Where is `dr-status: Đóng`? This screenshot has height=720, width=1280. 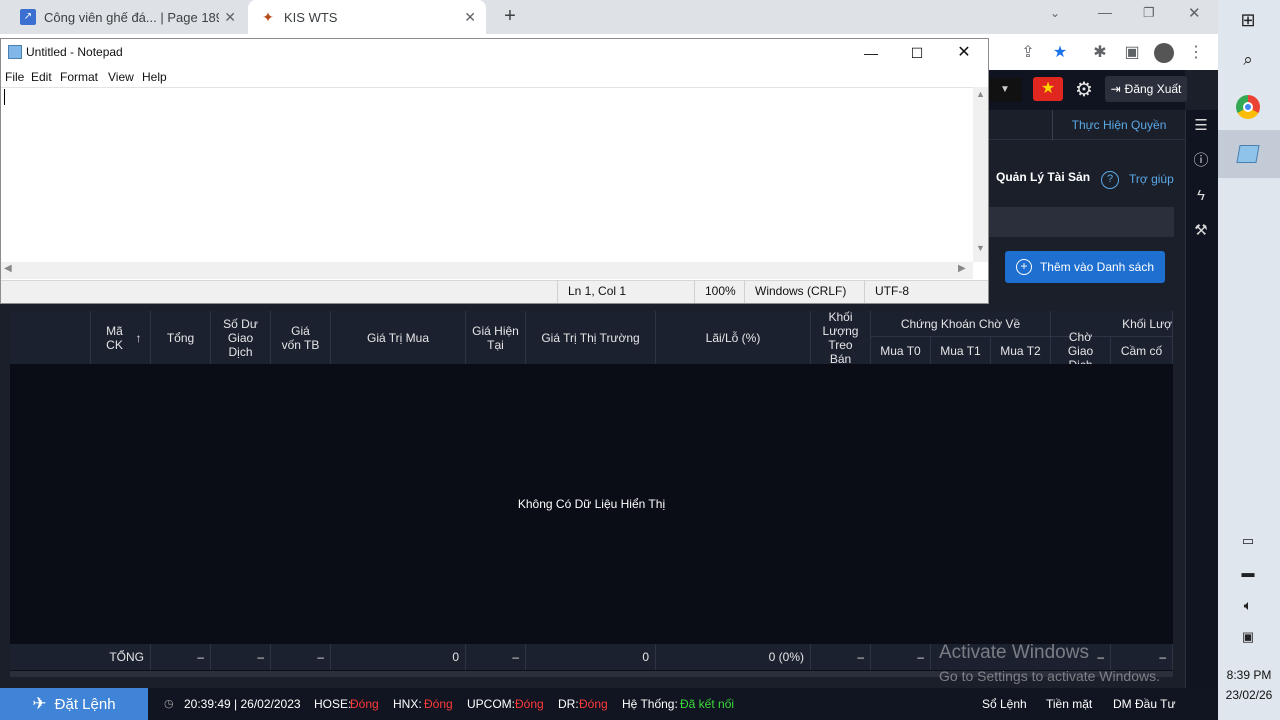
dr-status: Đóng is located at coordinates (593, 704).